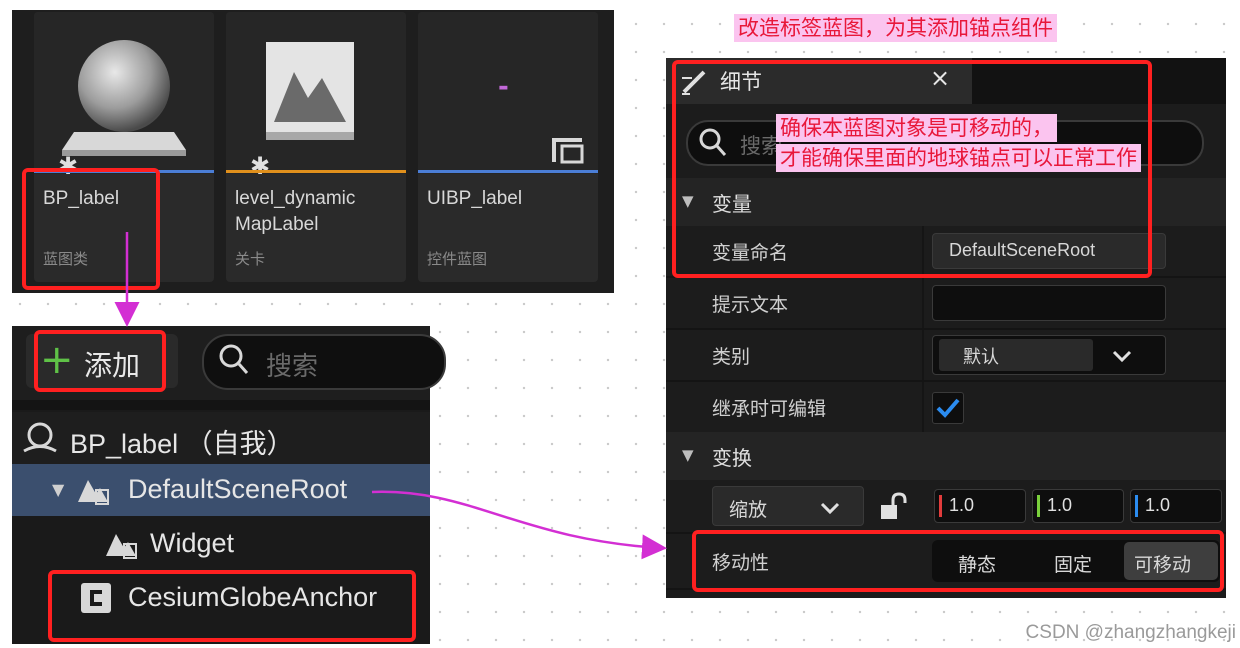  What do you see at coordinates (457, 259) in the screenshot?
I see `asset-type: 控件蓝图` at bounding box center [457, 259].